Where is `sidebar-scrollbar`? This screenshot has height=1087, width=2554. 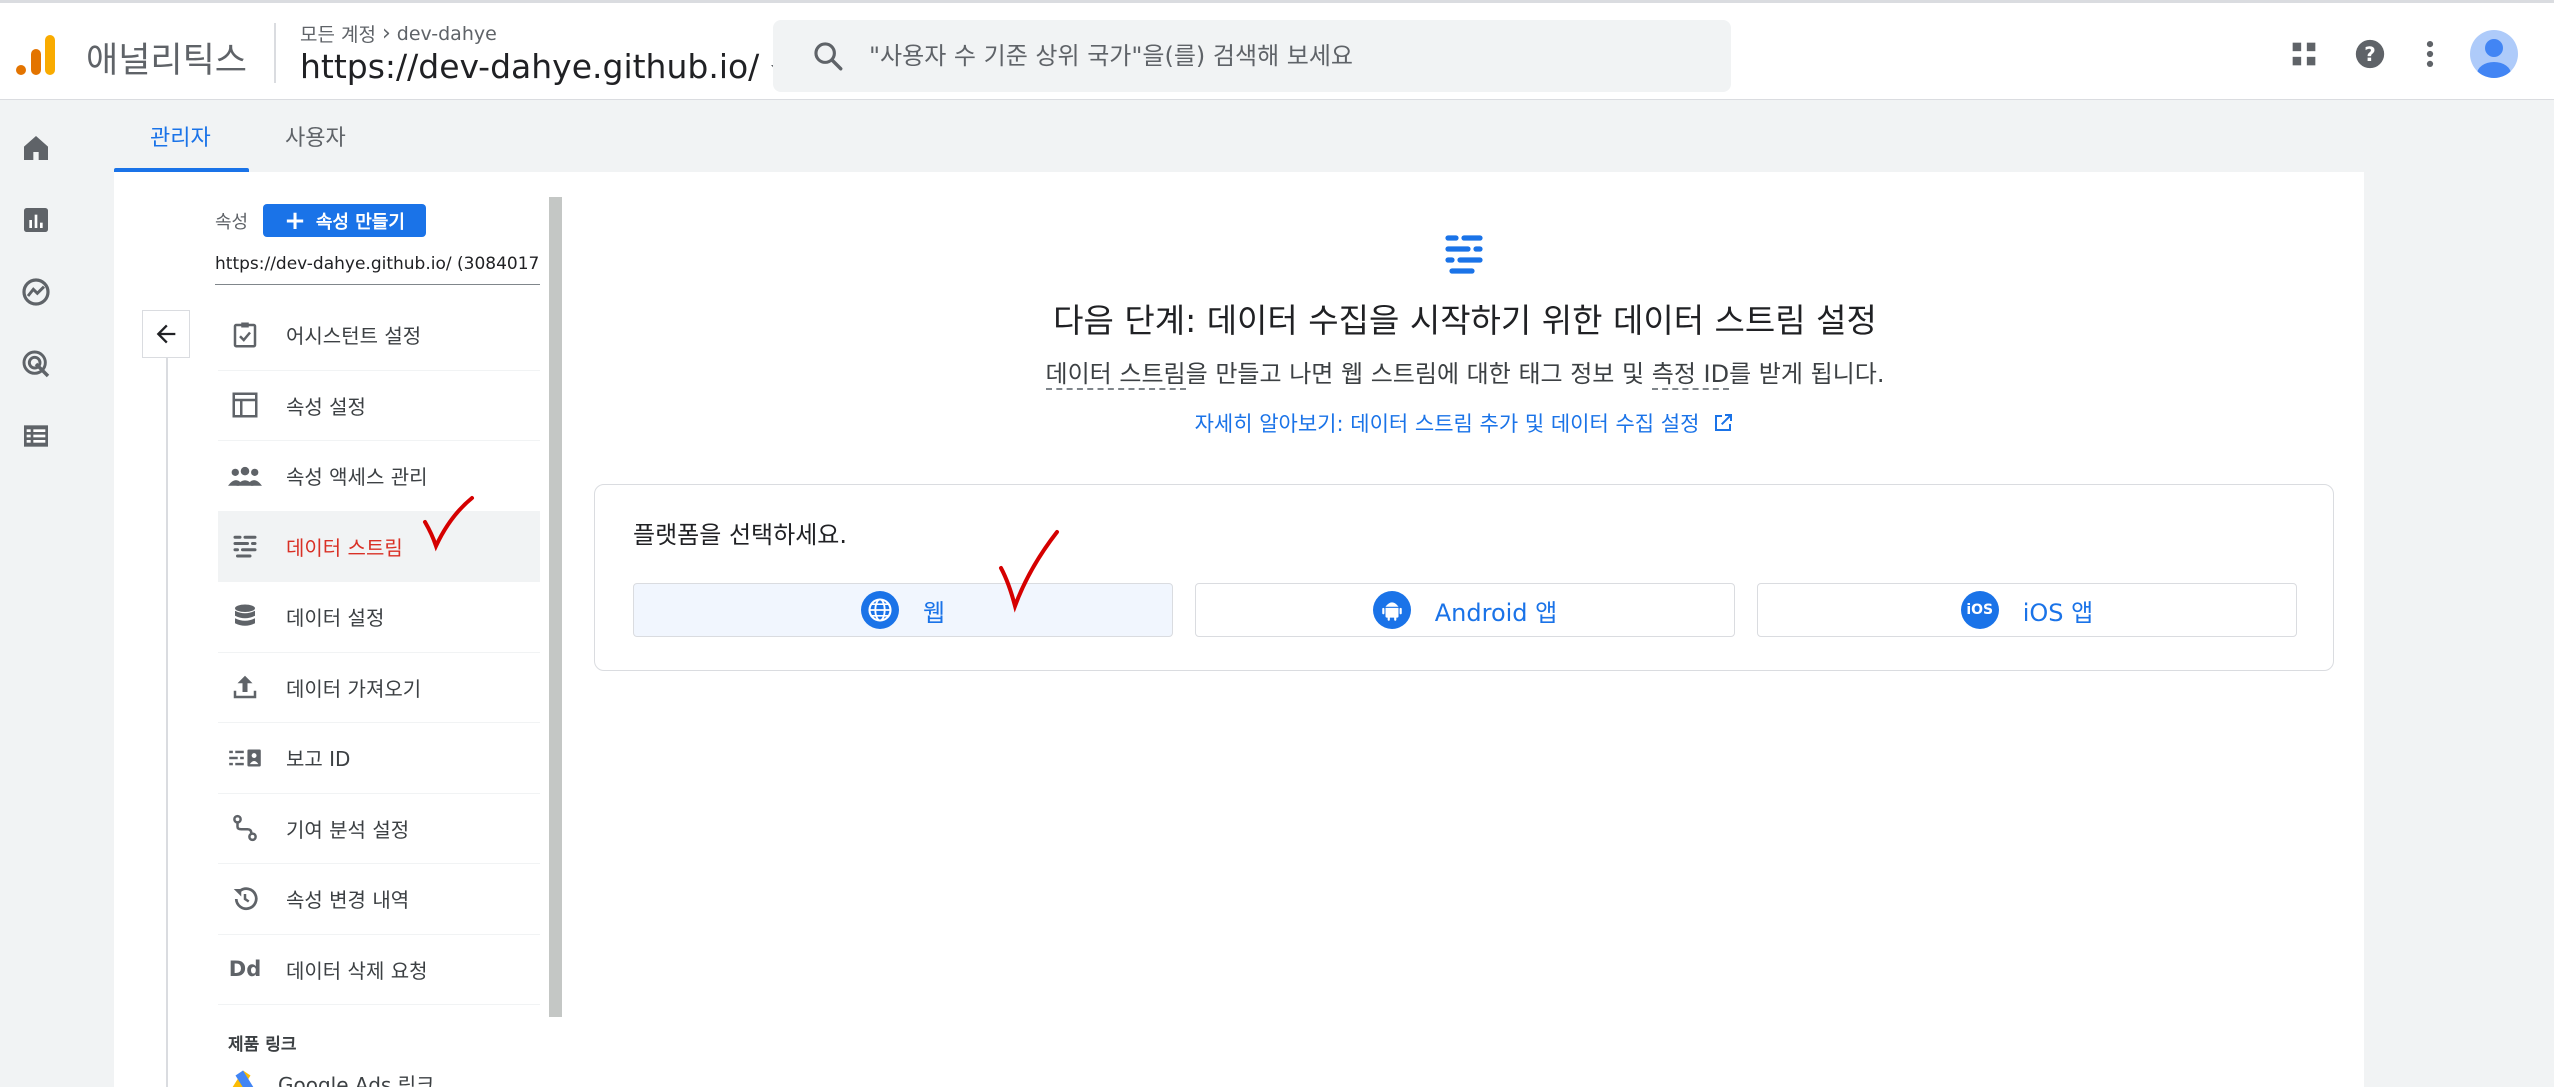 sidebar-scrollbar is located at coordinates (555, 607).